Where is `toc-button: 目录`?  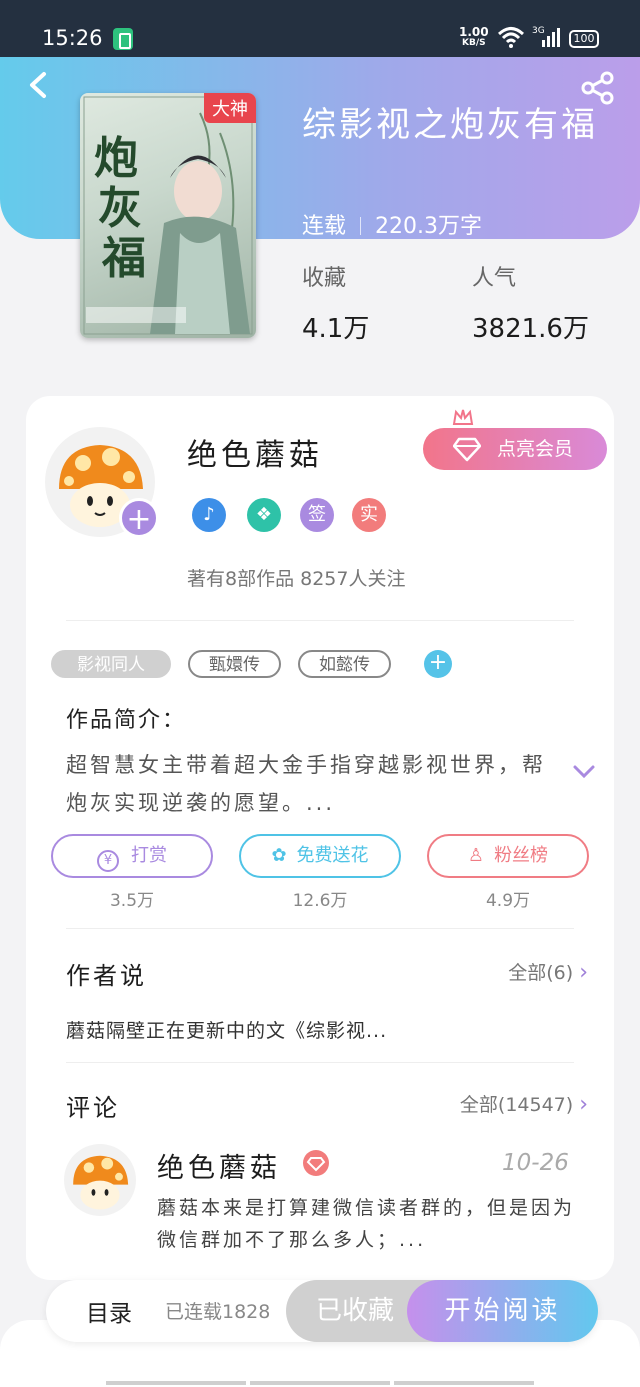
toc-button: 目录 is located at coordinates (109, 1311).